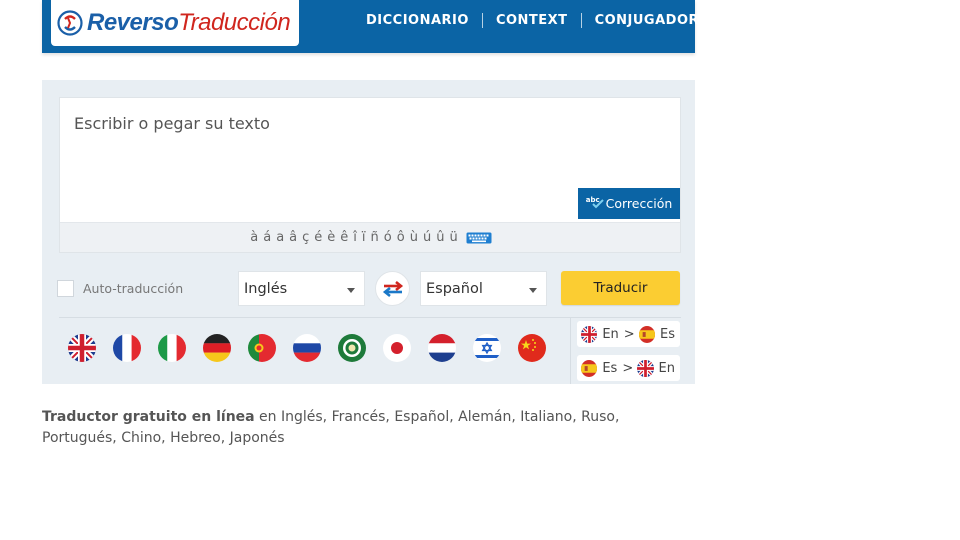 This screenshot has width=960, height=540. I want to click on main-nav: DICCIONARIO CONTEXT CONJUGADOR, so click(533, 20).